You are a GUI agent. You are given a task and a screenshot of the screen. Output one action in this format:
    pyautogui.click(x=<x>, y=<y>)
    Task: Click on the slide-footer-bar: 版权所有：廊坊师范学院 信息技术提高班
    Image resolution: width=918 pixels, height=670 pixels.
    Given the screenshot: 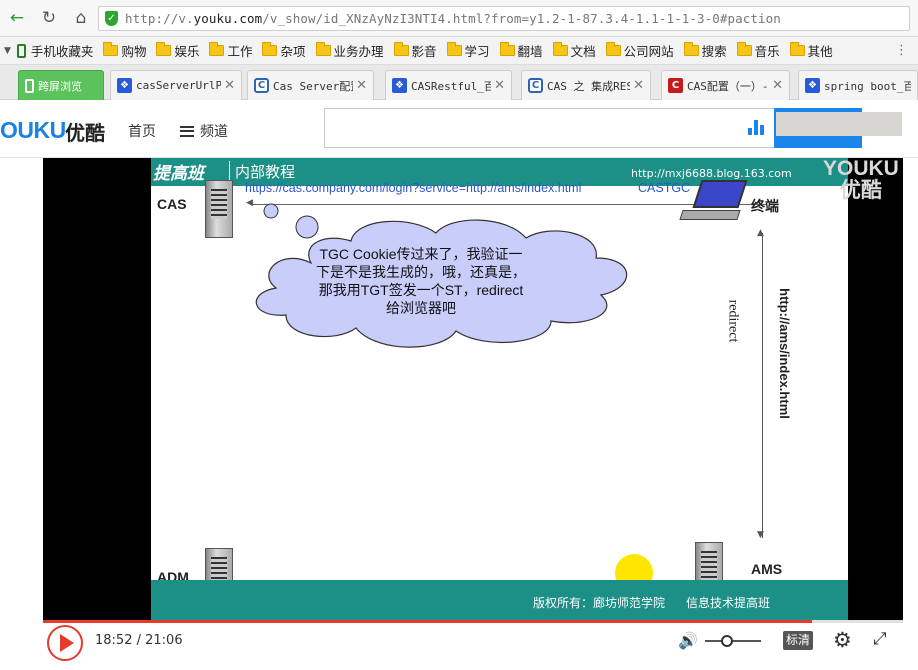 What is the action you would take?
    pyautogui.click(x=499, y=600)
    